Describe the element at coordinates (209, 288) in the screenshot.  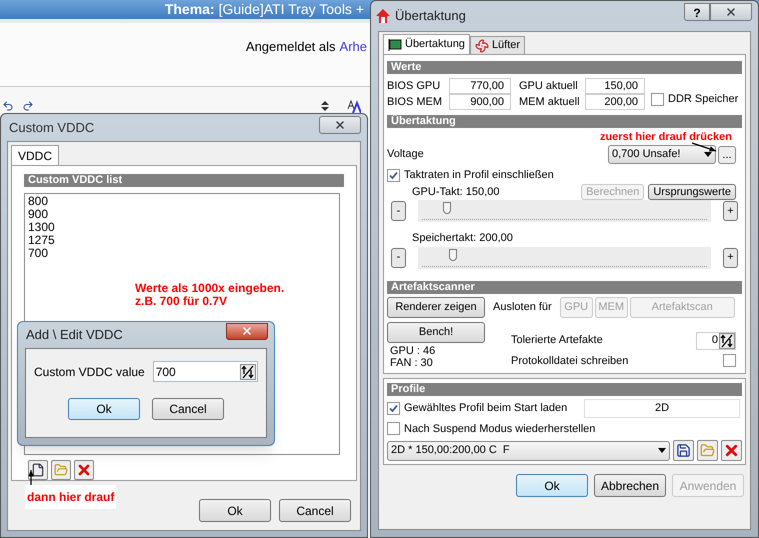
I see `annotation-text: Werte als 1000x eingeben.` at that location.